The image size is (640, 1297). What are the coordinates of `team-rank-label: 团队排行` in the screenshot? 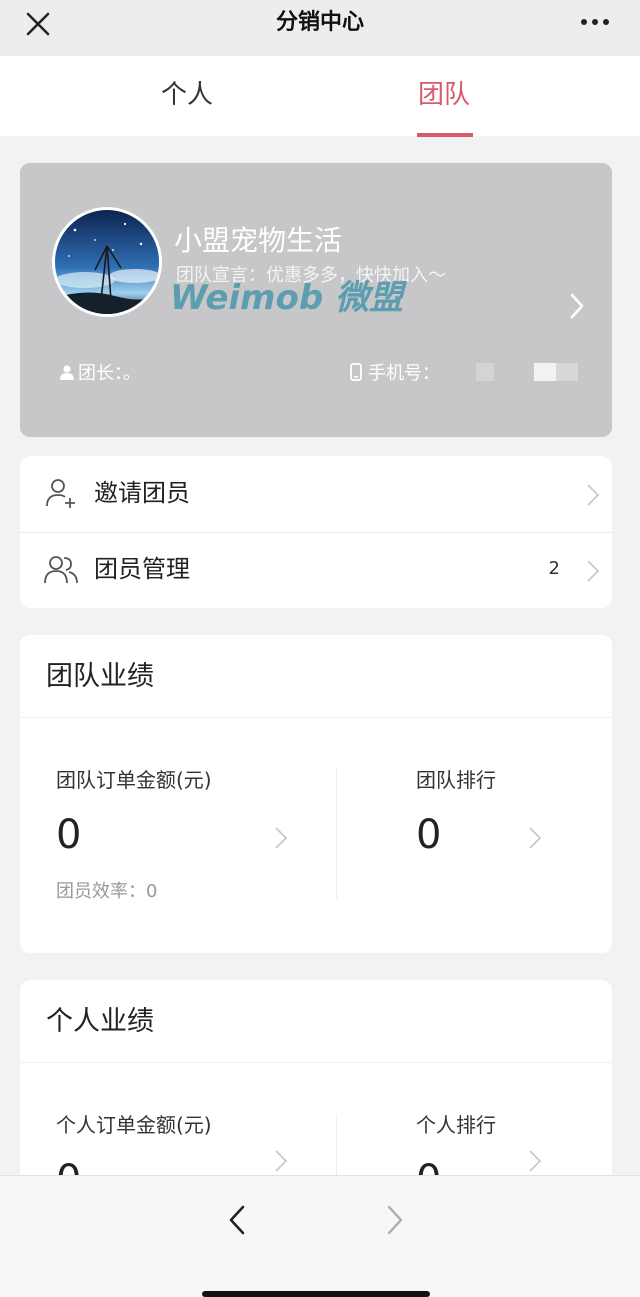 It's located at (456, 780).